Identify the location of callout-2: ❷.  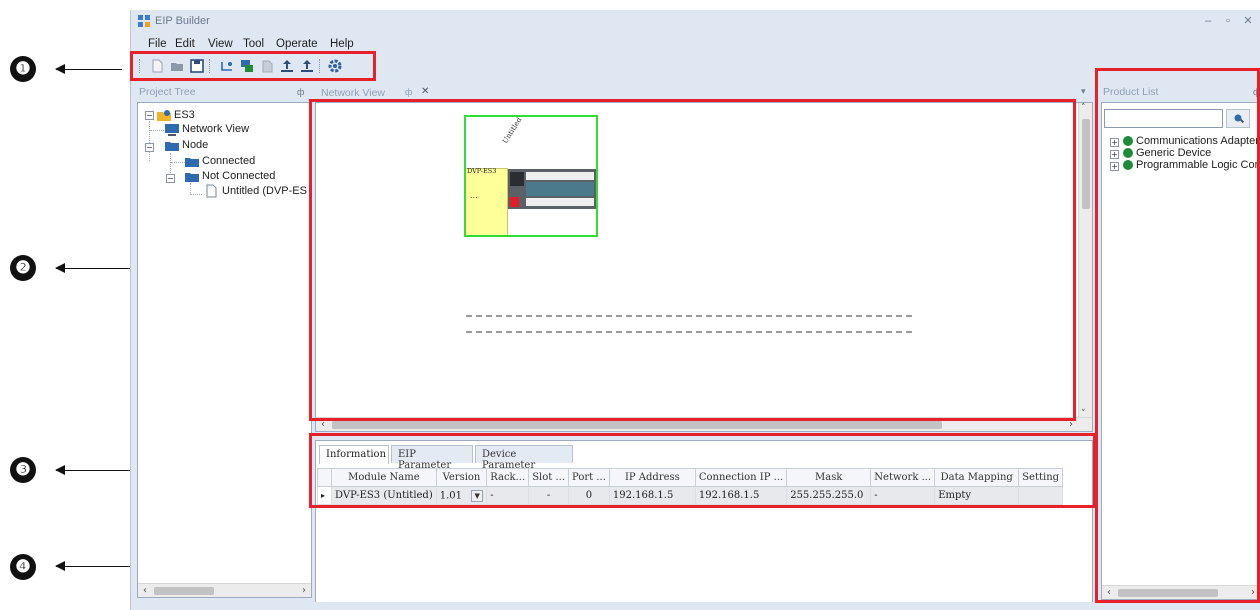
(23, 268).